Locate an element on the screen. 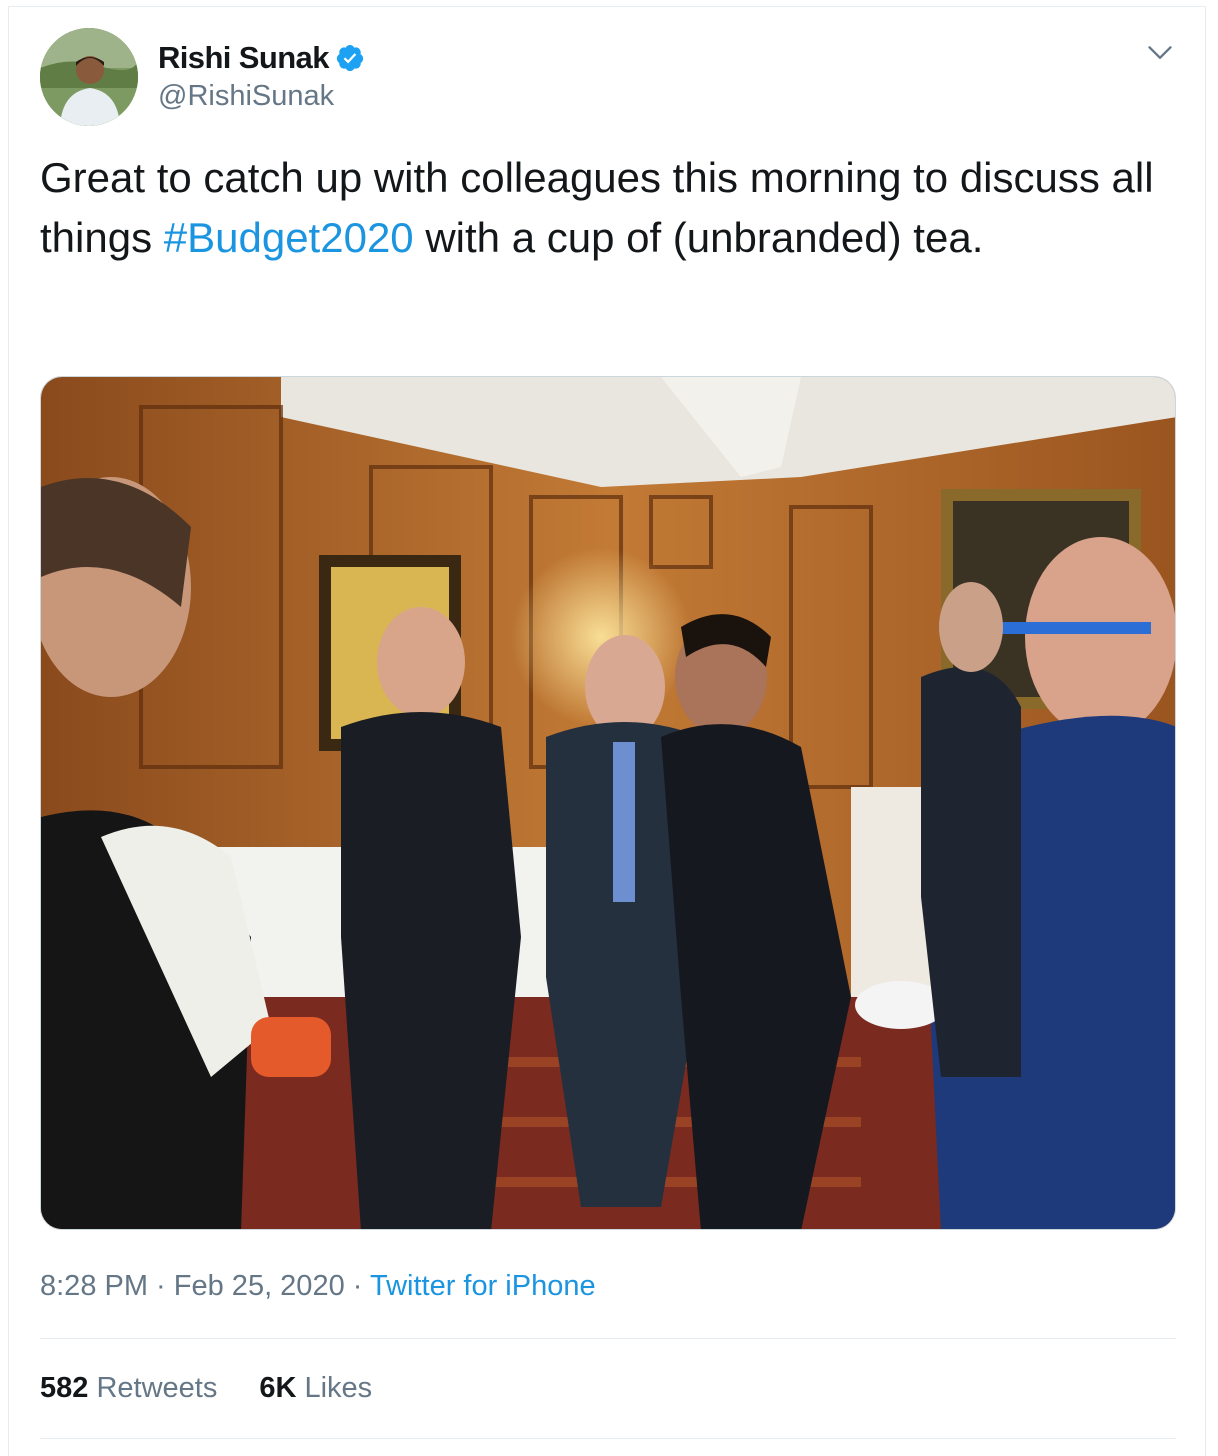  avatar-image is located at coordinates (89, 77).